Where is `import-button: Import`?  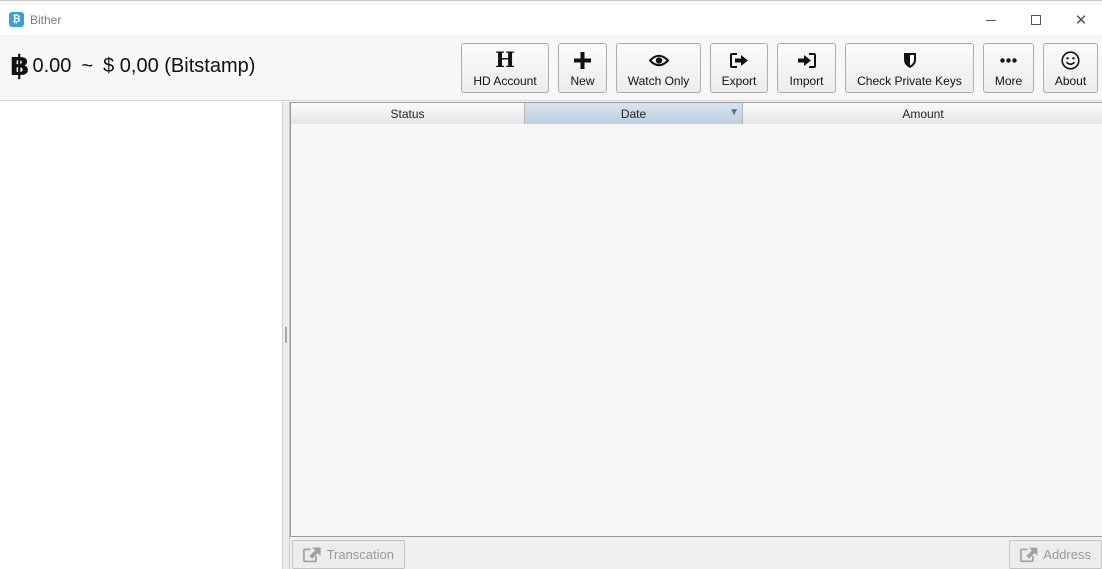 import-button: Import is located at coordinates (806, 68).